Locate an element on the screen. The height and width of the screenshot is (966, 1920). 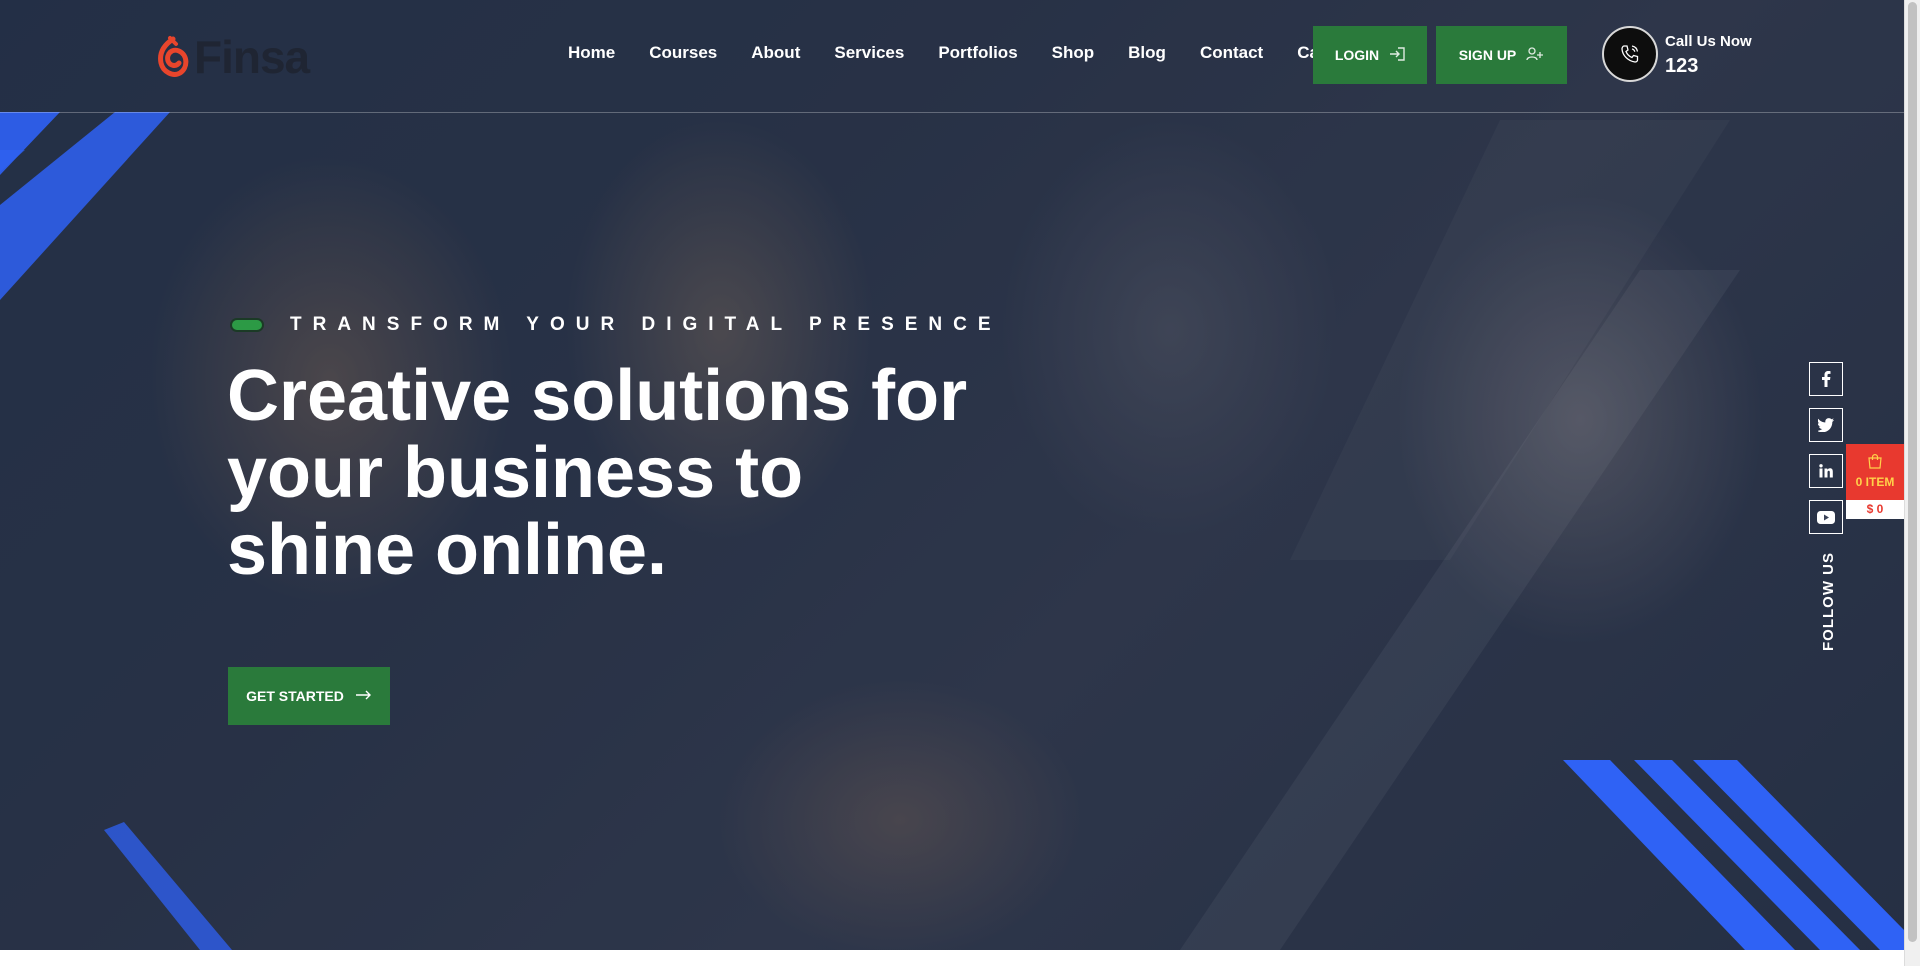
phone-call-button is located at coordinates (1630, 54).